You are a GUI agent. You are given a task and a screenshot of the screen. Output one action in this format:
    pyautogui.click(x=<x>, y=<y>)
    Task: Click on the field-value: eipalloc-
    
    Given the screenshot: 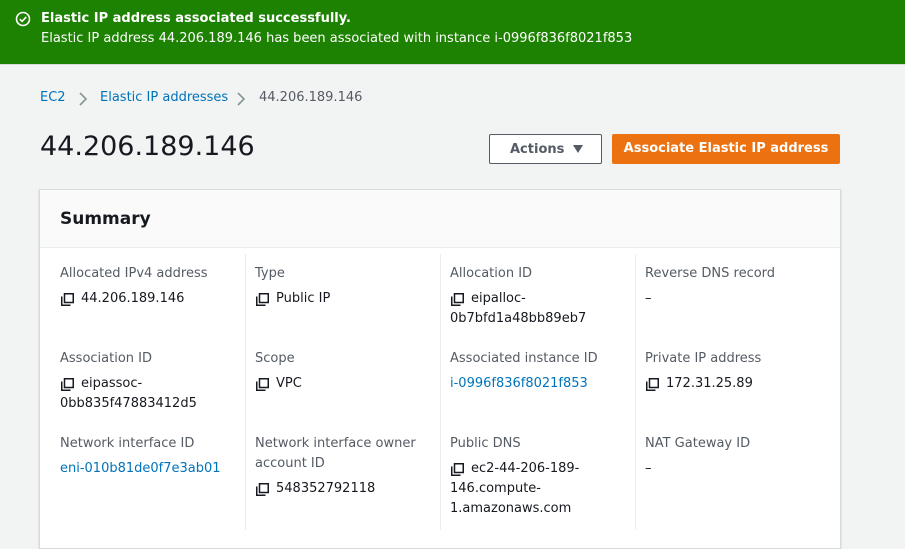 What is the action you would take?
    pyautogui.click(x=518, y=299)
    